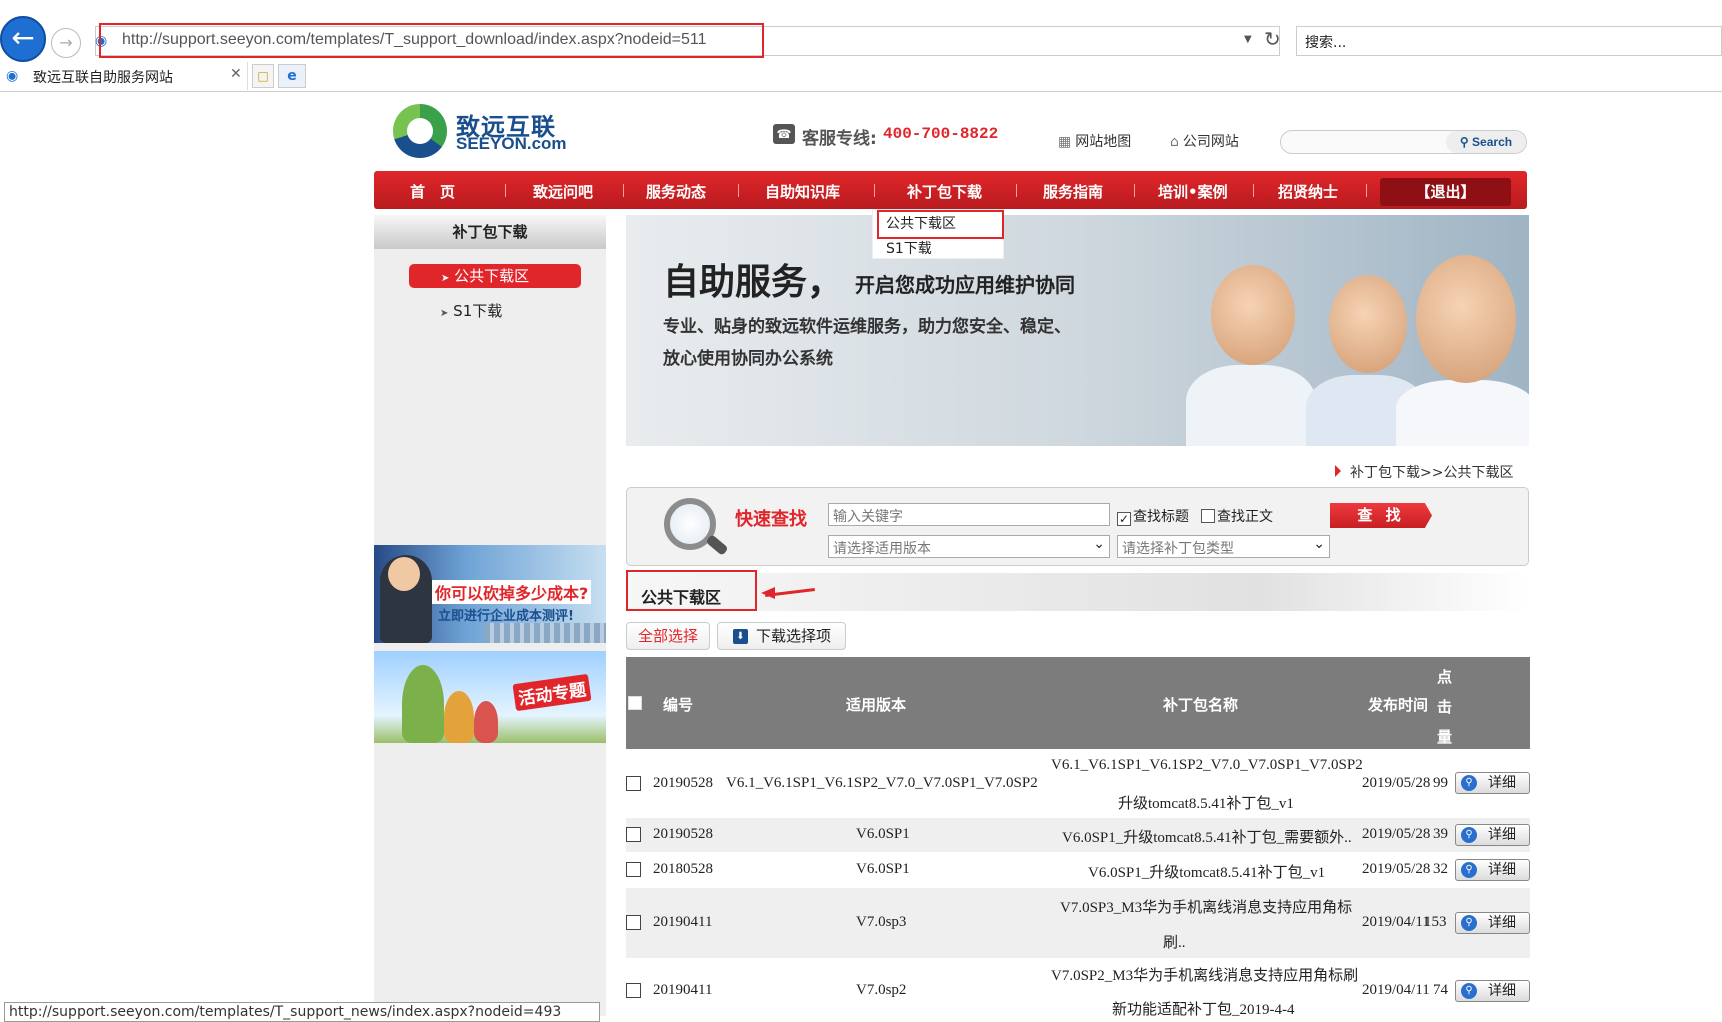 The width and height of the screenshot is (1722, 1022). What do you see at coordinates (839, 139) in the screenshot?
I see `hotline-label: 客服专线:` at bounding box center [839, 139].